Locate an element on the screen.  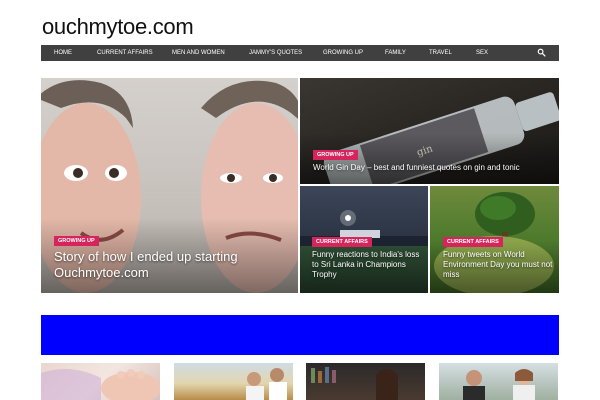
site-logo: ouchmytoe.com is located at coordinates (118, 27).